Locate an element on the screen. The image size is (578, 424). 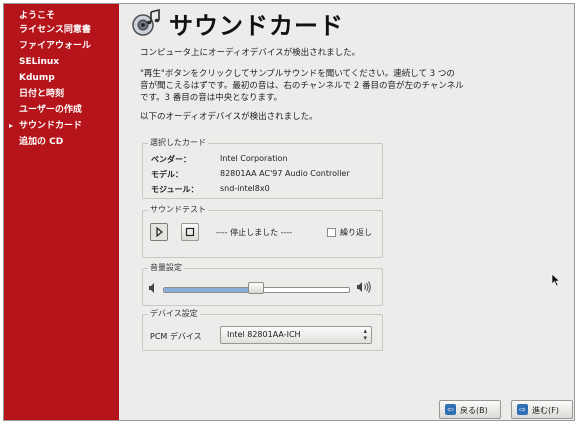
instruction-line: 音が聞こえるはずです。最初の音は、右のチャンネルで 2 番目の音が左のチャンネル is located at coordinates (302, 86).